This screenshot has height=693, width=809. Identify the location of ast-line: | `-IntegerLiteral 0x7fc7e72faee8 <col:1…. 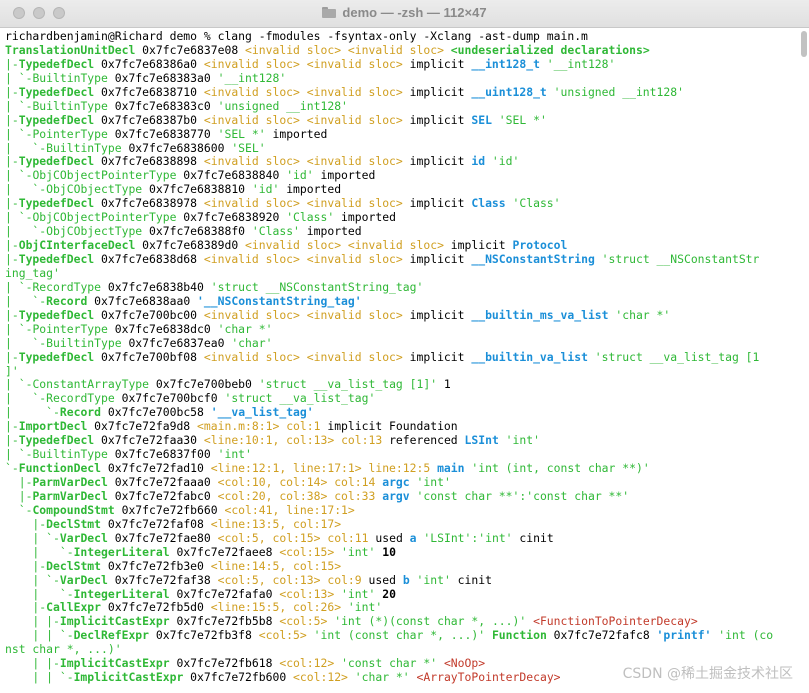
(402, 553).